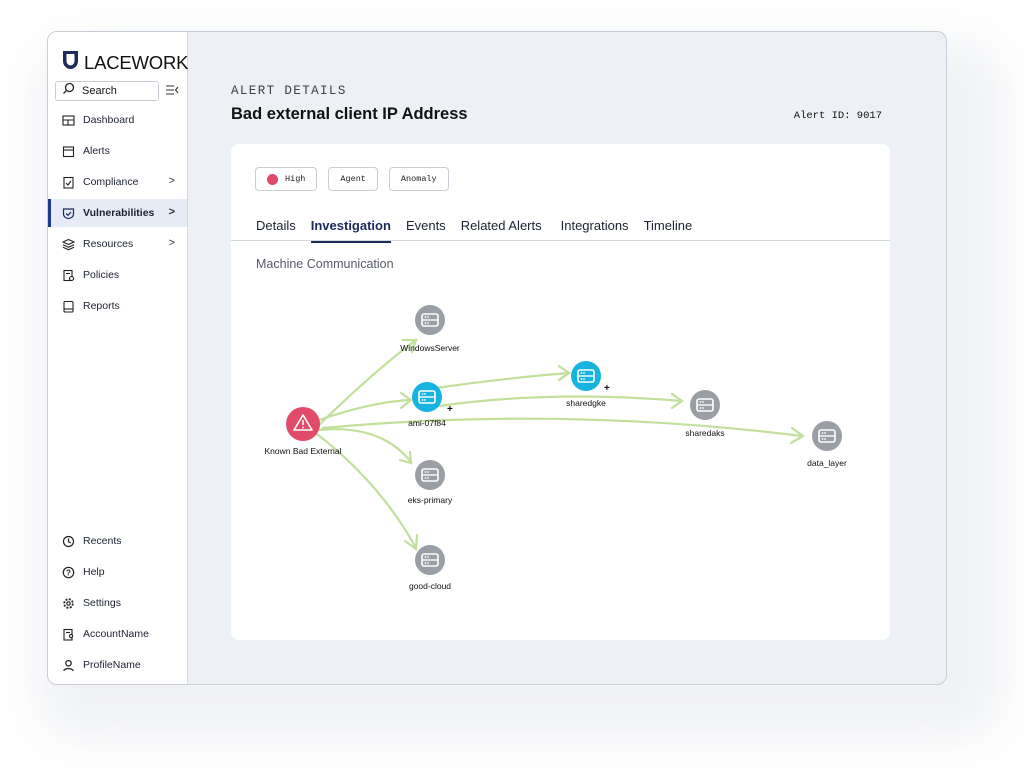 This screenshot has height=777, width=1024. I want to click on account-icon, so click(68, 634).